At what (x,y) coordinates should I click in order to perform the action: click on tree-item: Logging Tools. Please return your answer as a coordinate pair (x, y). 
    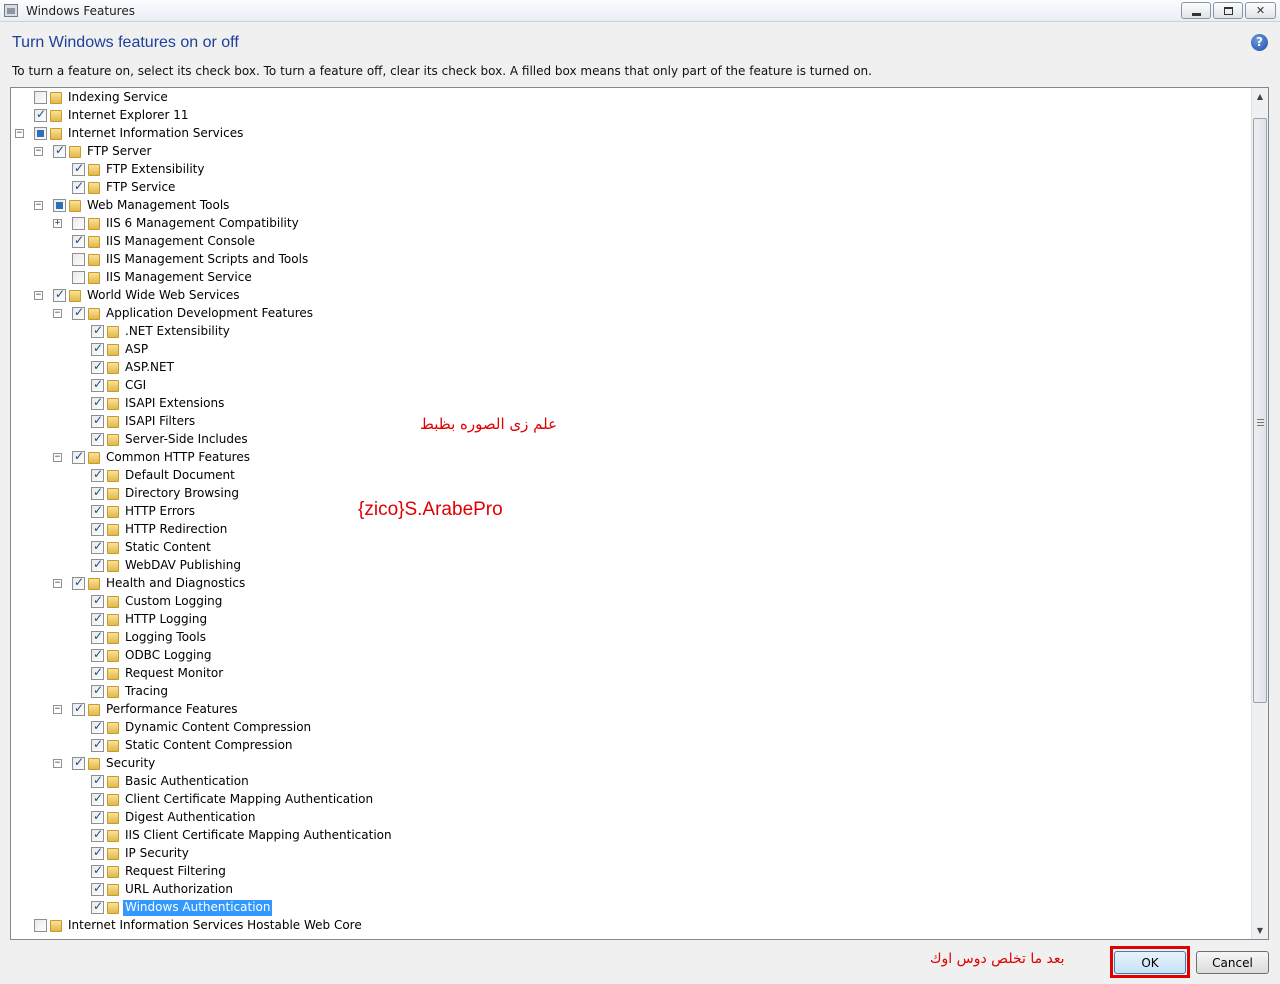
    Looking at the image, I should click on (626, 638).